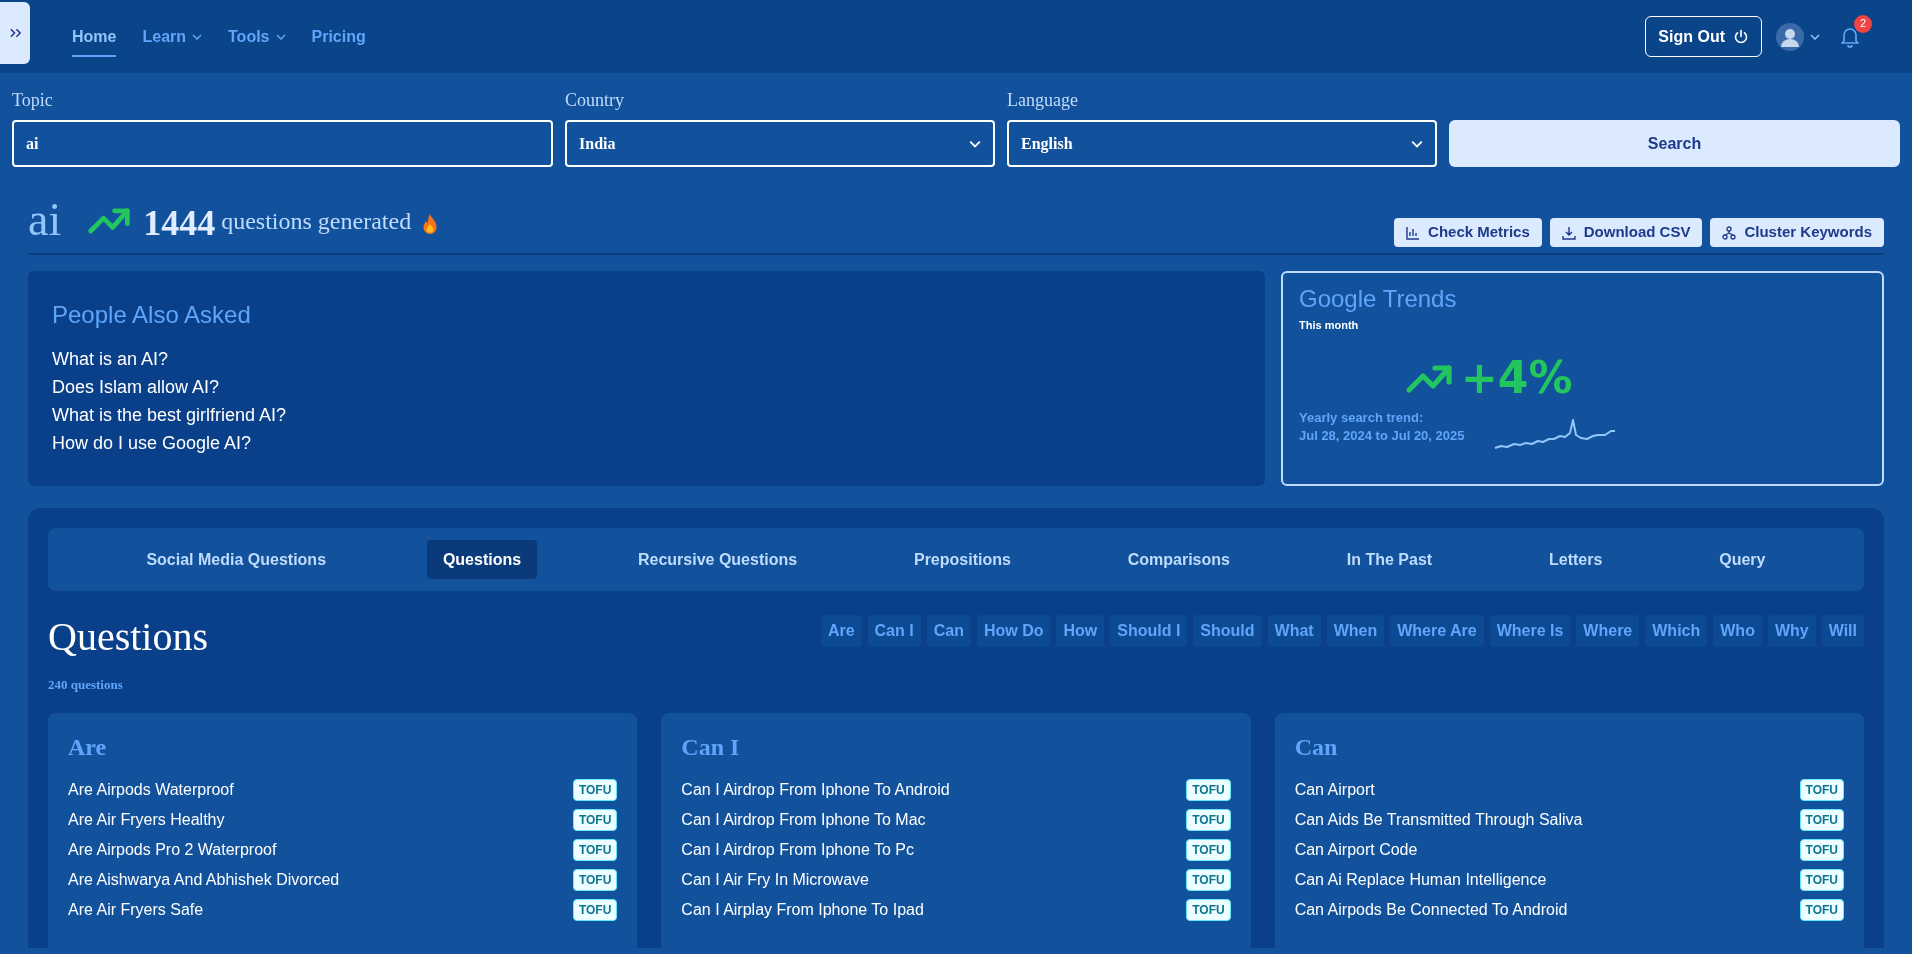  I want to click on bar-chart-icon, so click(1413, 232).